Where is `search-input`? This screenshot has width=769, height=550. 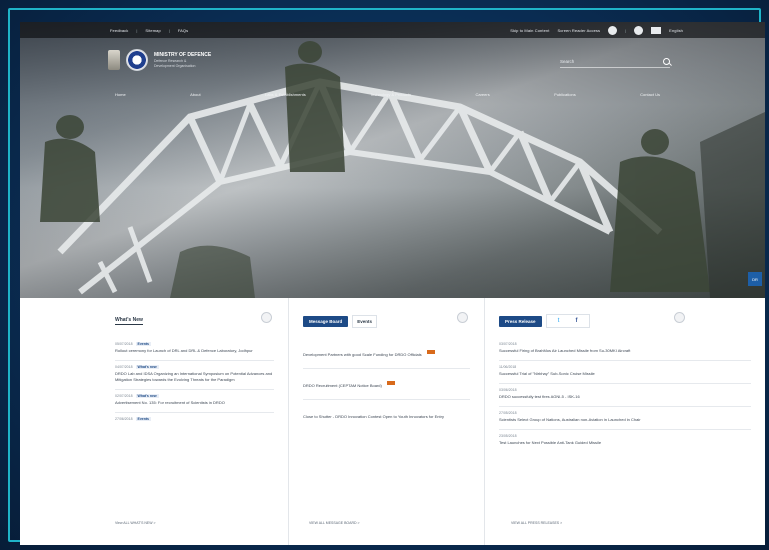 search-input is located at coordinates (605, 61).